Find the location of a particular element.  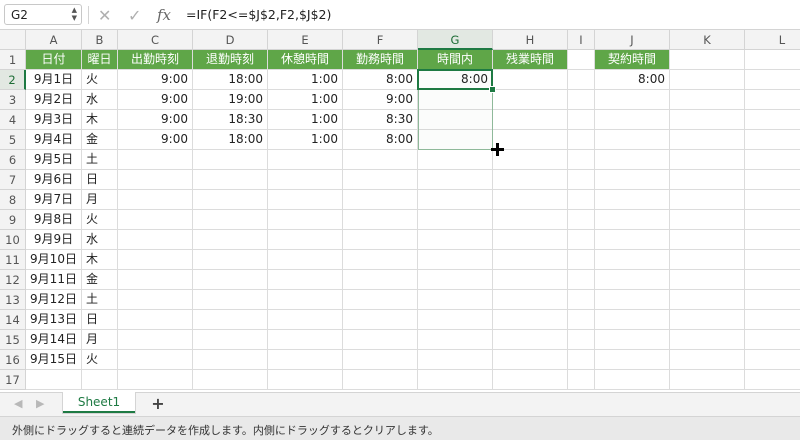

cell-b13: 土 is located at coordinates (100, 300).